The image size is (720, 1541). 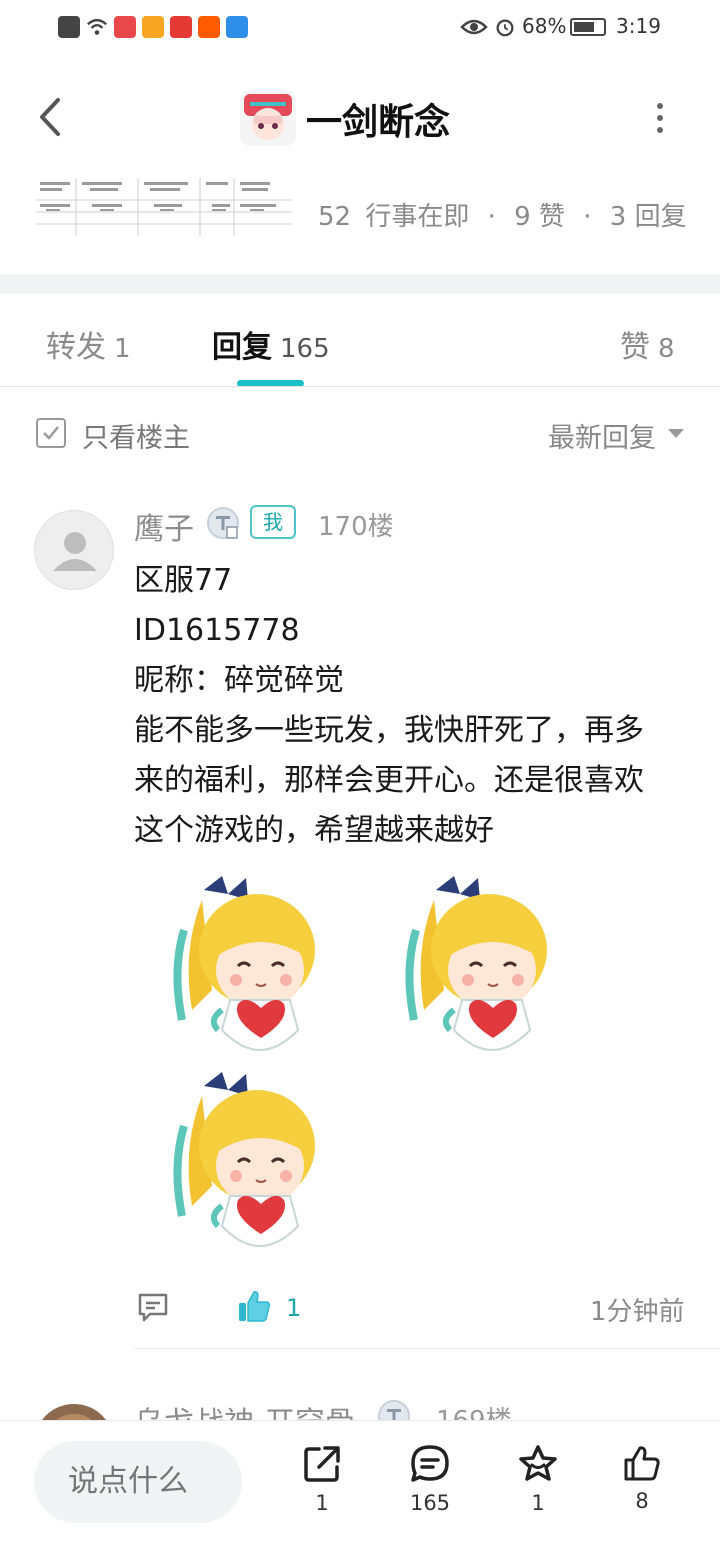 What do you see at coordinates (314, 830) in the screenshot?
I see `reply-line: 这个游戏的，希望越来越好` at bounding box center [314, 830].